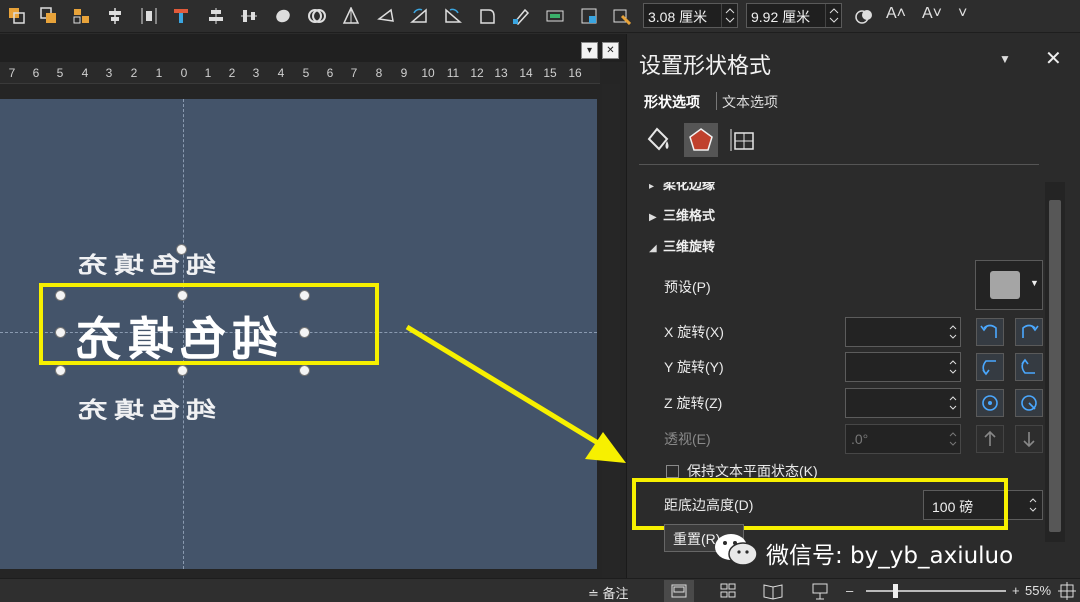  I want to click on dropdown-icon: ▾, so click(589, 50).